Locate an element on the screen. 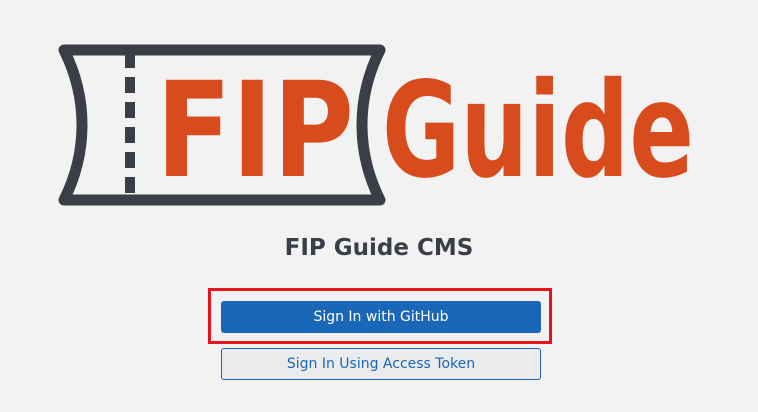 This screenshot has width=758, height=412. sign-in-github-button: Sign In with GitHub is located at coordinates (381, 317).